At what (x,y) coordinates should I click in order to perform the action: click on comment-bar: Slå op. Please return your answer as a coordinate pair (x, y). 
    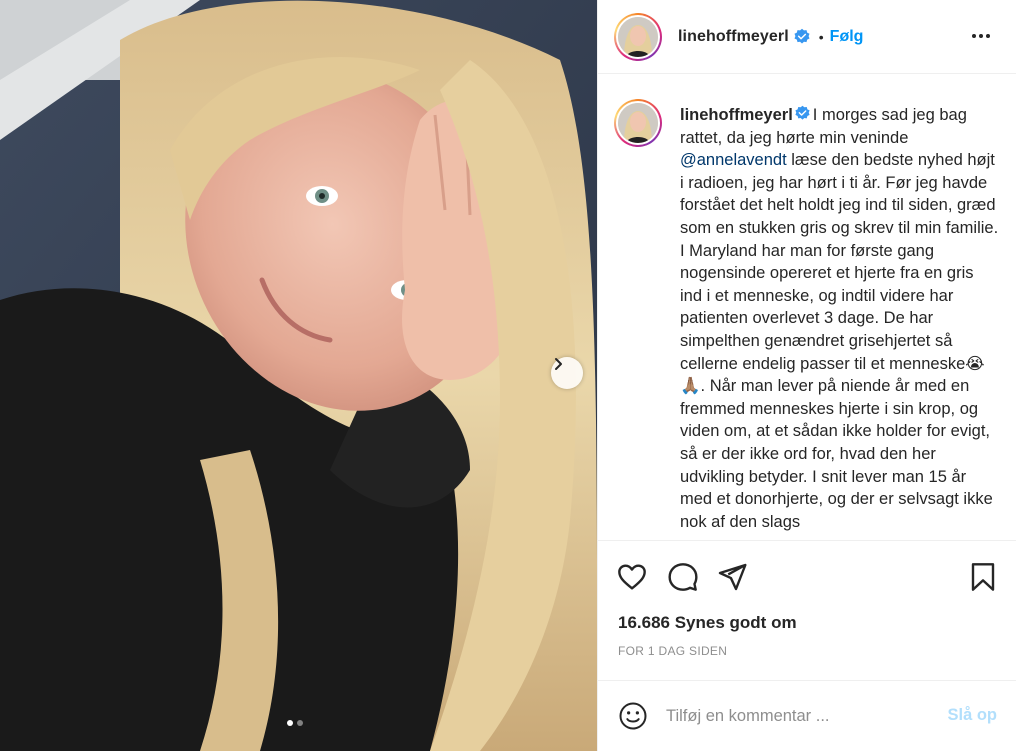
    Looking at the image, I should click on (807, 715).